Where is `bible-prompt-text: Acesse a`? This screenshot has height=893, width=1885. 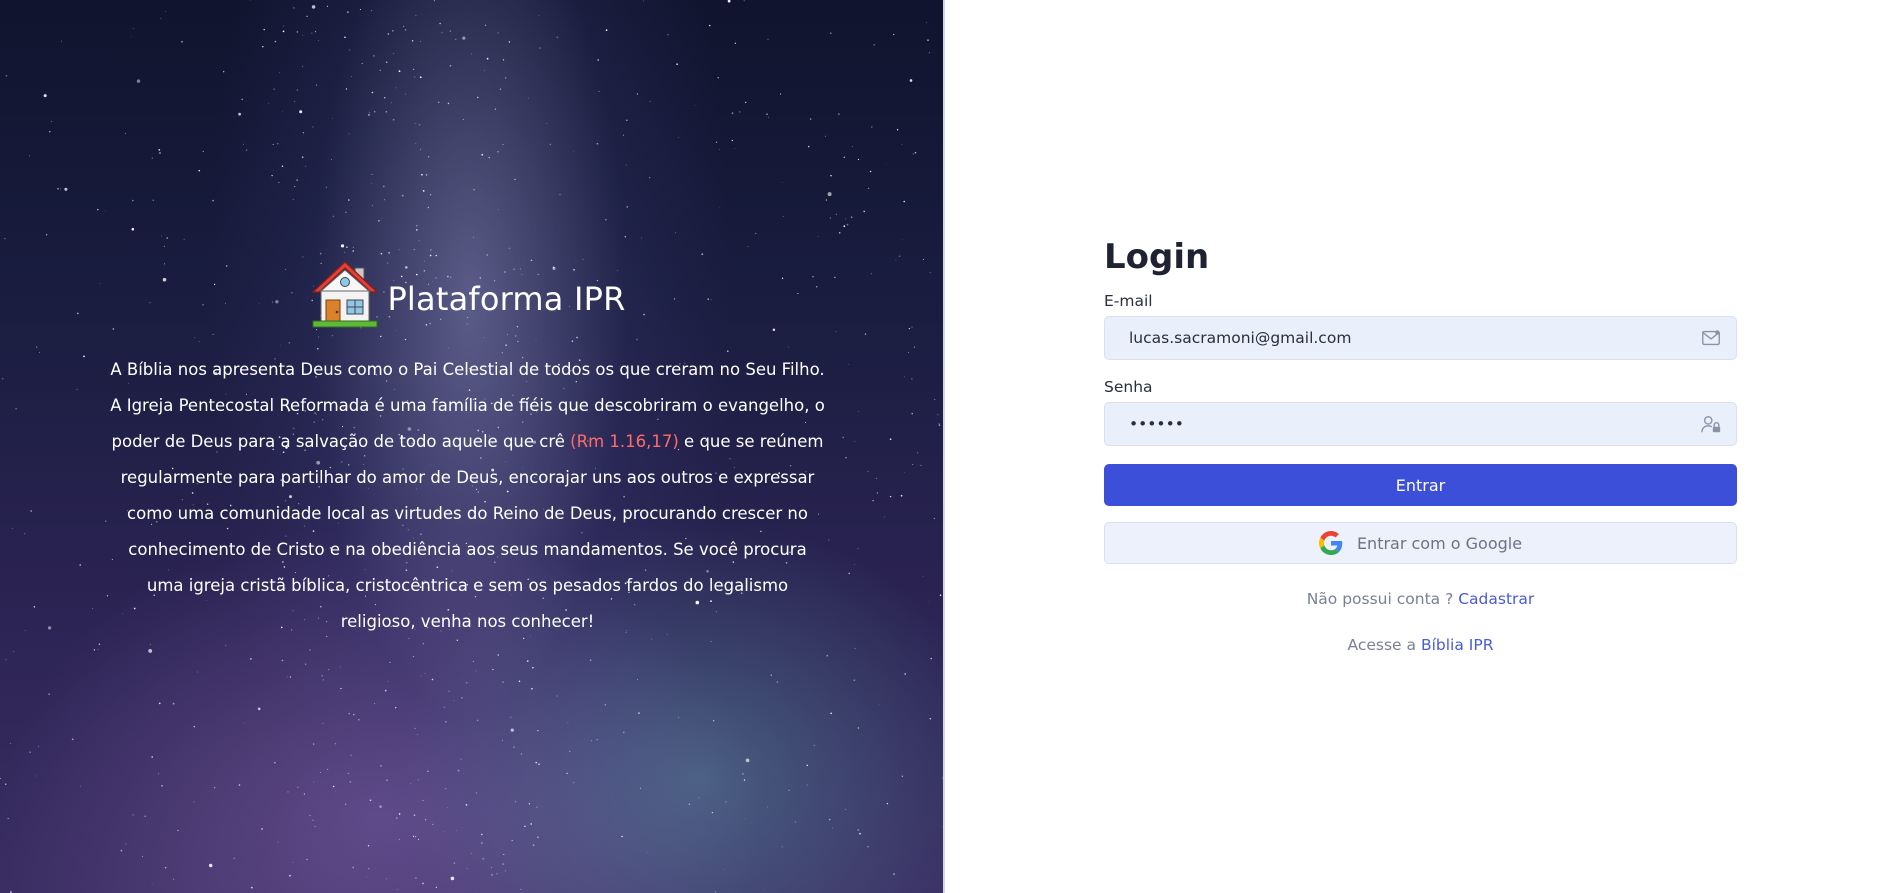 bible-prompt-text: Acesse a is located at coordinates (1384, 645).